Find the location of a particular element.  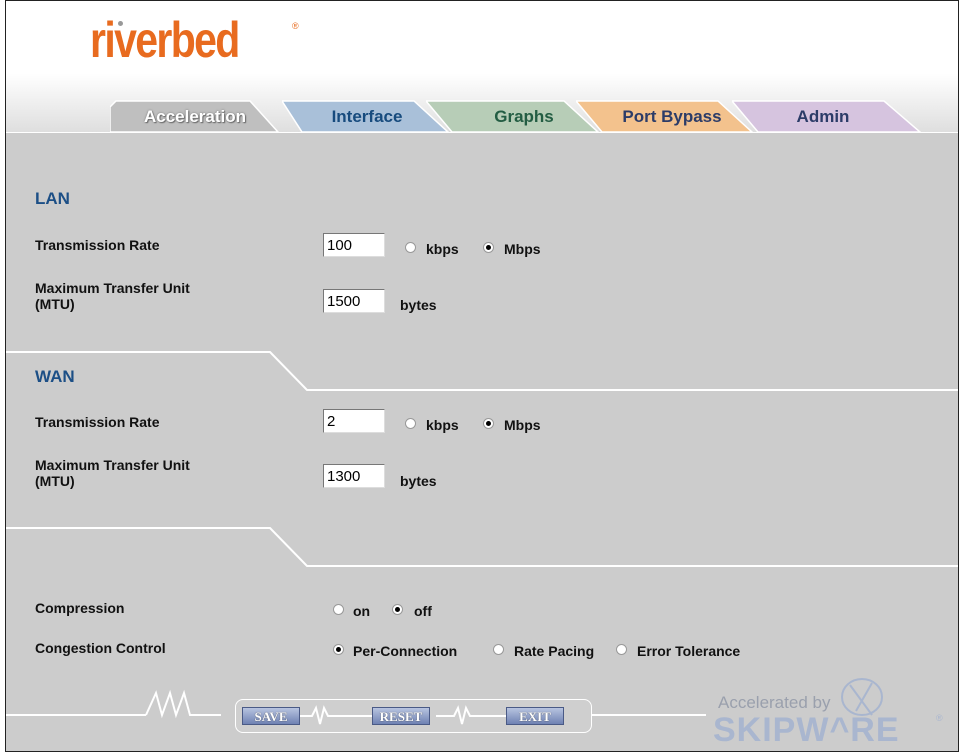

riverbed-logo: riverbed is located at coordinates (165, 40).